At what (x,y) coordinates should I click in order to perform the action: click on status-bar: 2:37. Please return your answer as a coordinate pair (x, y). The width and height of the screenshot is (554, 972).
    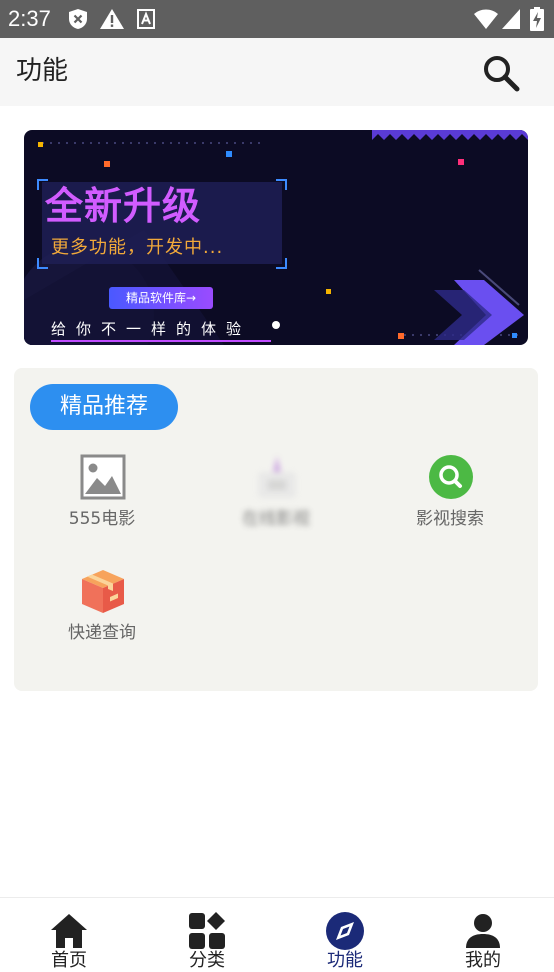
    Looking at the image, I should click on (277, 19).